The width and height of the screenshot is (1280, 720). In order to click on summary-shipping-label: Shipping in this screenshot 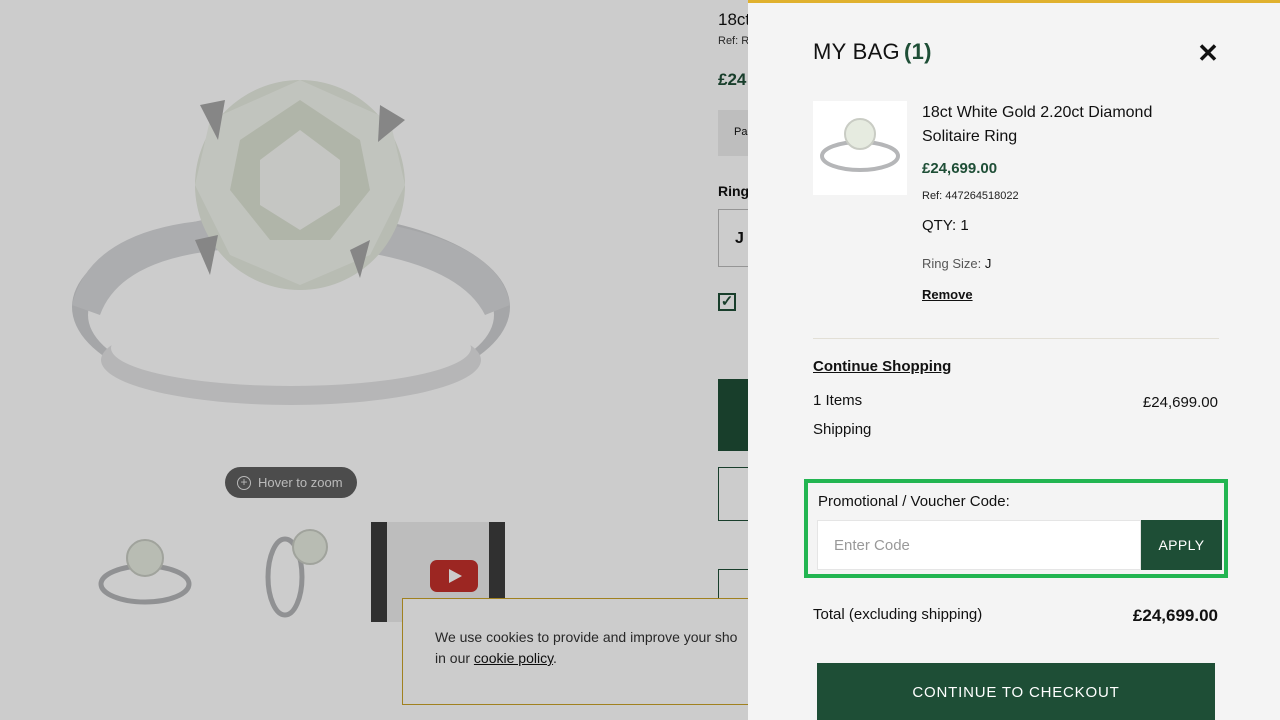, I will do `click(842, 429)`.